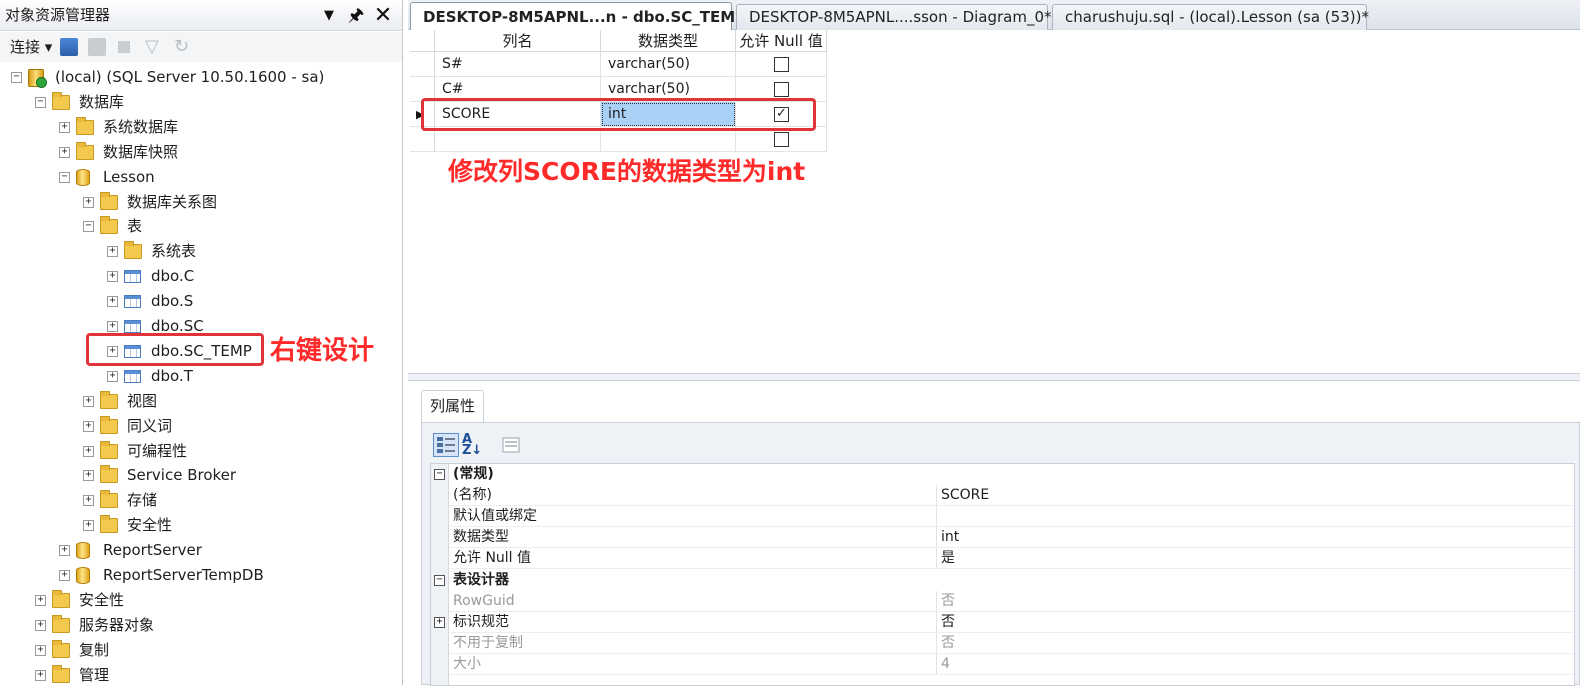 The height and width of the screenshot is (686, 1580). I want to click on tree-node-label: 视图, so click(142, 400).